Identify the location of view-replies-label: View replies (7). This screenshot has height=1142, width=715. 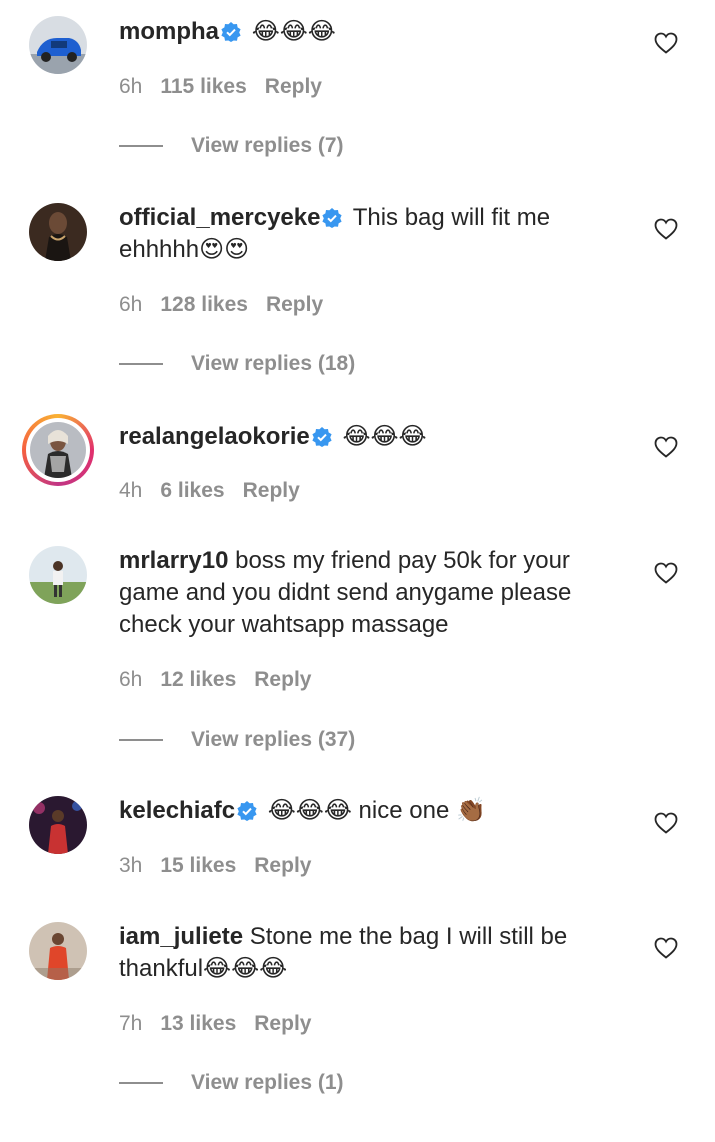
(267, 145).